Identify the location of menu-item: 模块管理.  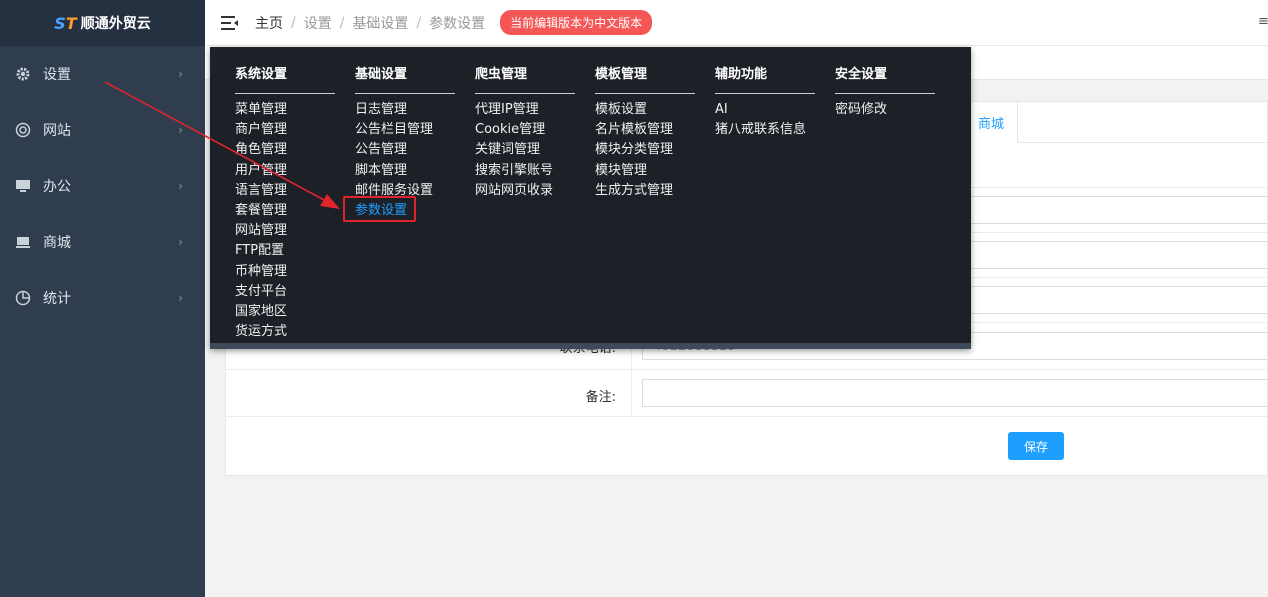
(645, 171).